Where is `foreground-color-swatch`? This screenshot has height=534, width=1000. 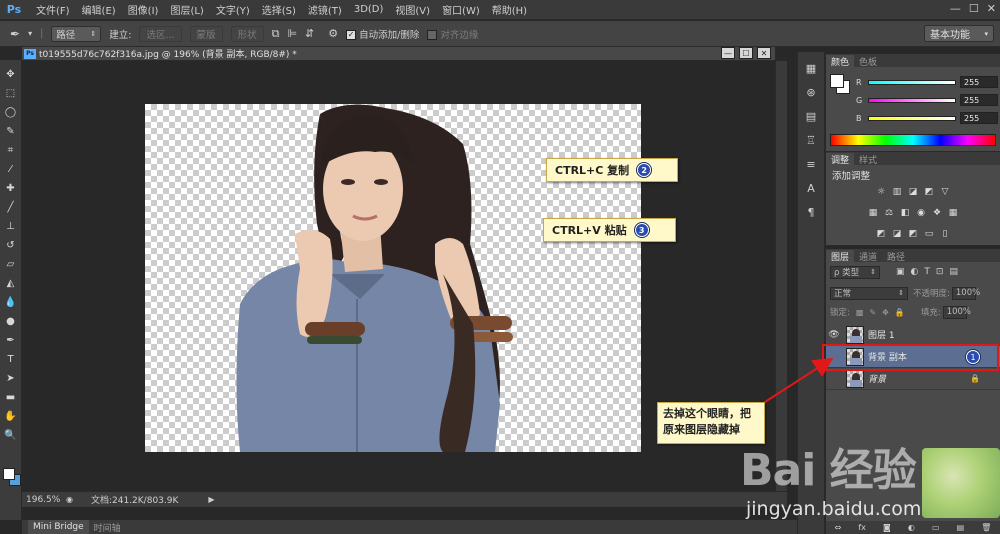
foreground-color-swatch is located at coordinates (9, 474).